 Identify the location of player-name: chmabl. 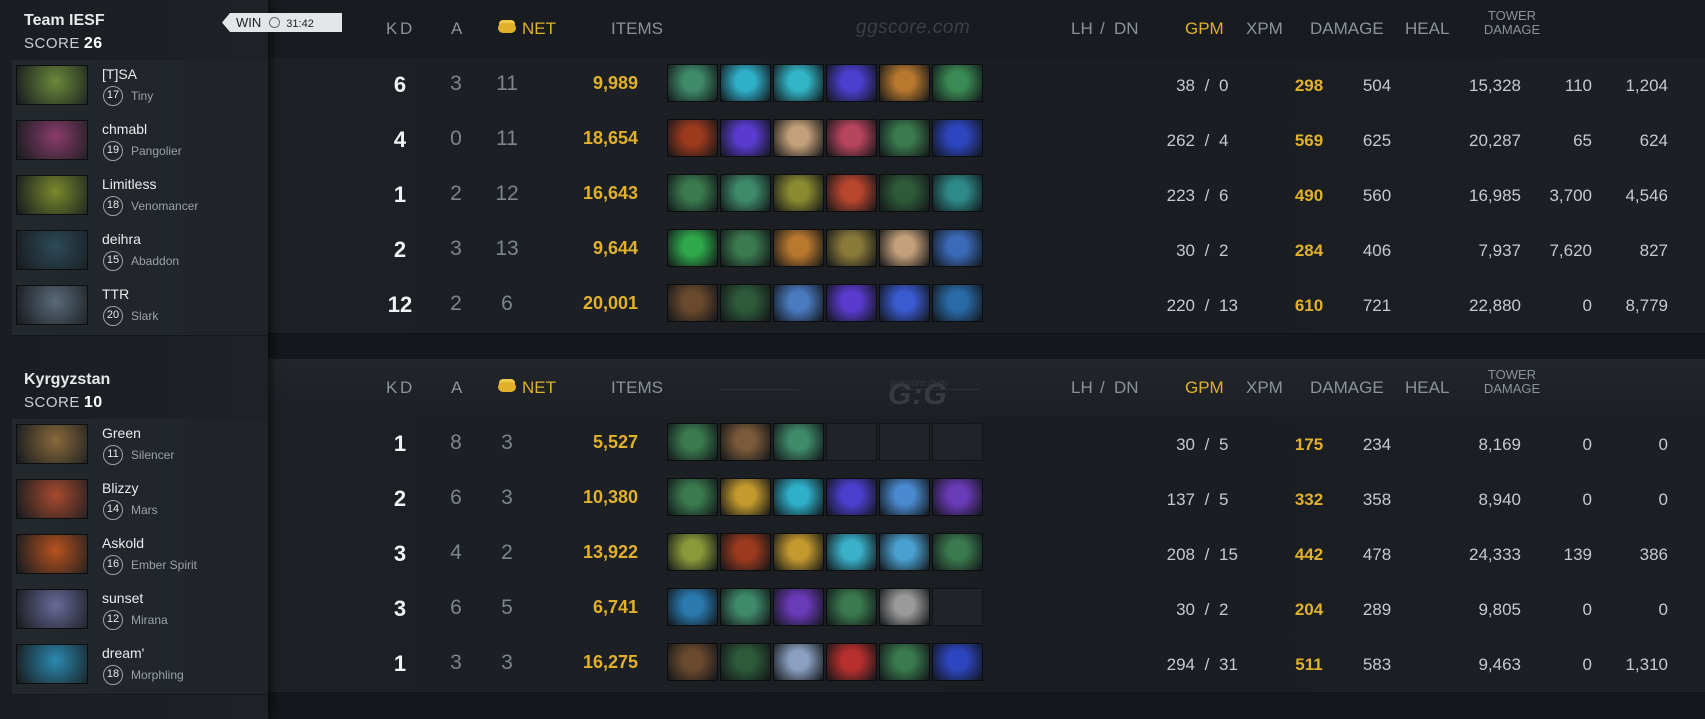
(124, 129).